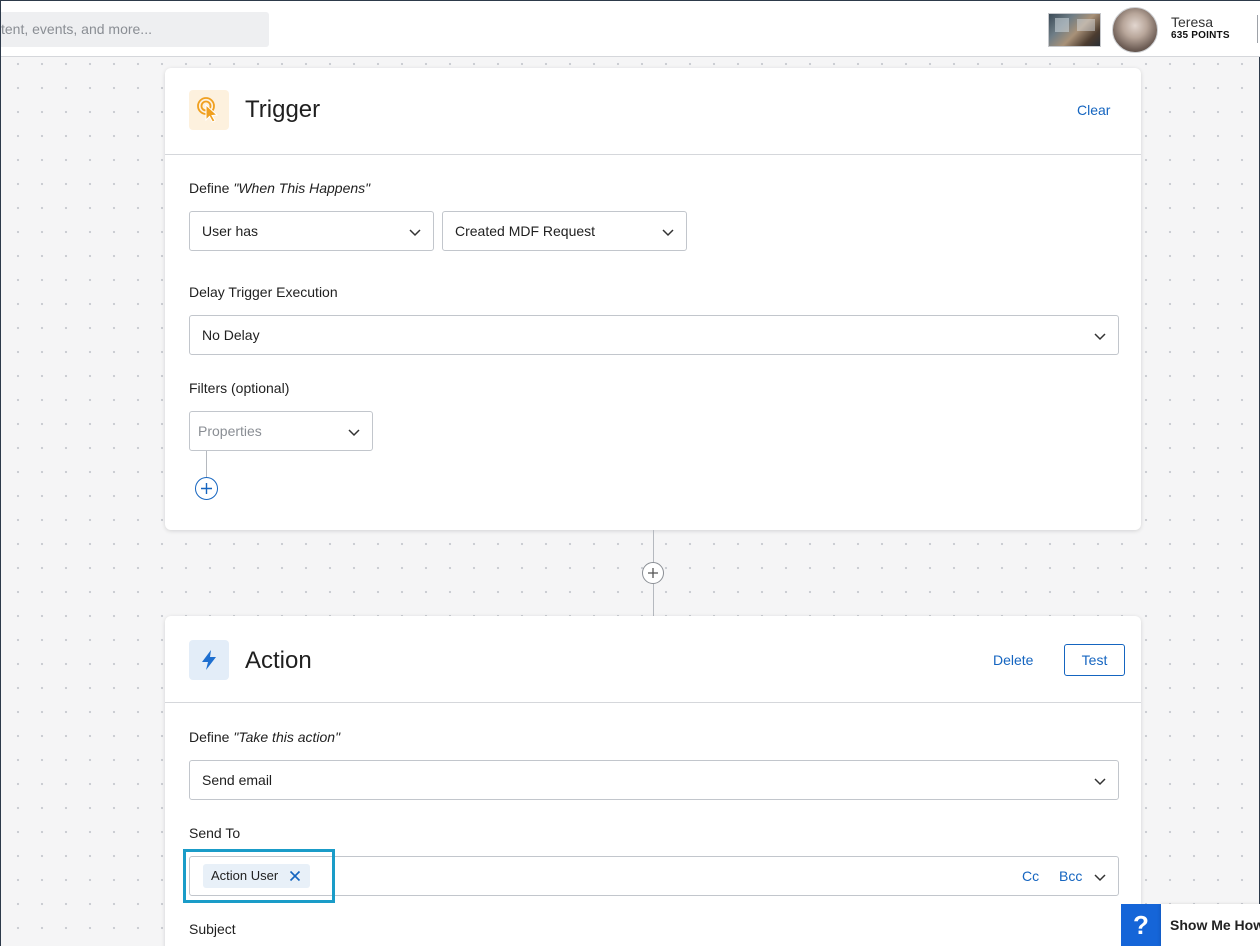 The width and height of the screenshot is (1260, 946). I want to click on pointer-click-icon, so click(209, 110).